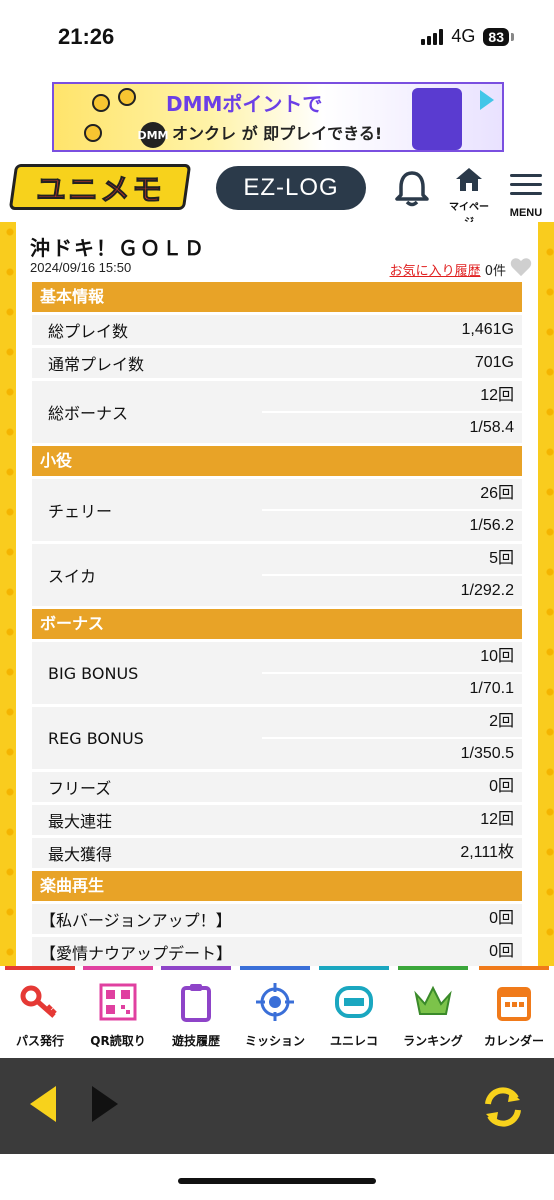 The image size is (554, 1200). What do you see at coordinates (277, 36) in the screenshot?
I see `status-bar: 21:26 4G 83` at bounding box center [277, 36].